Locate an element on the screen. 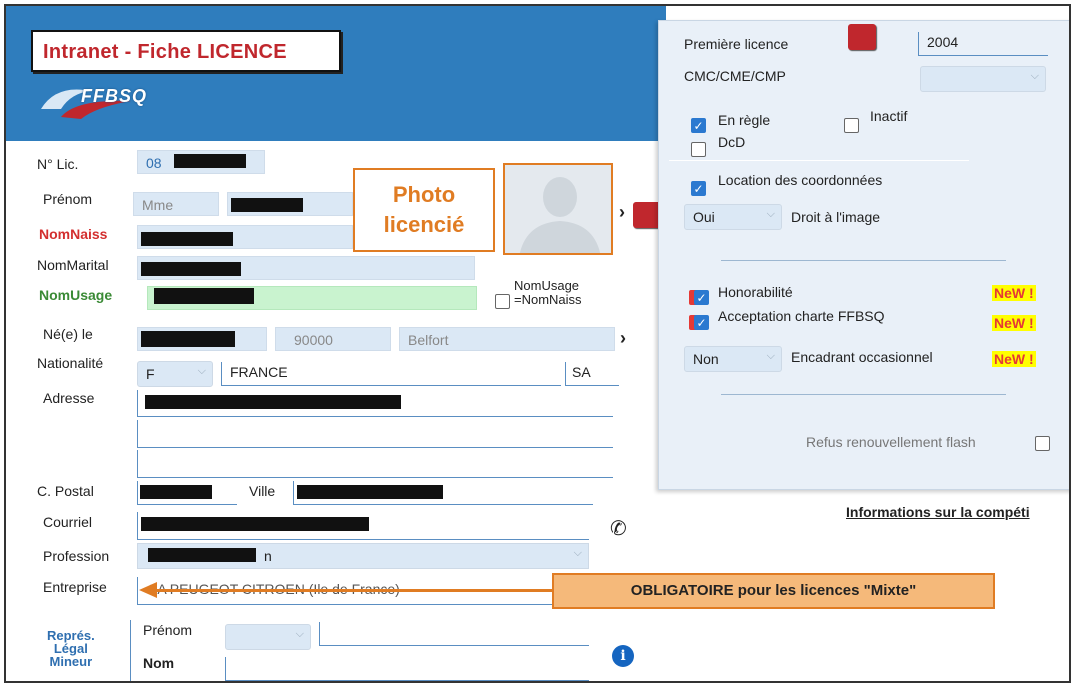  num-lic-label: N° Lic. is located at coordinates (58, 164).